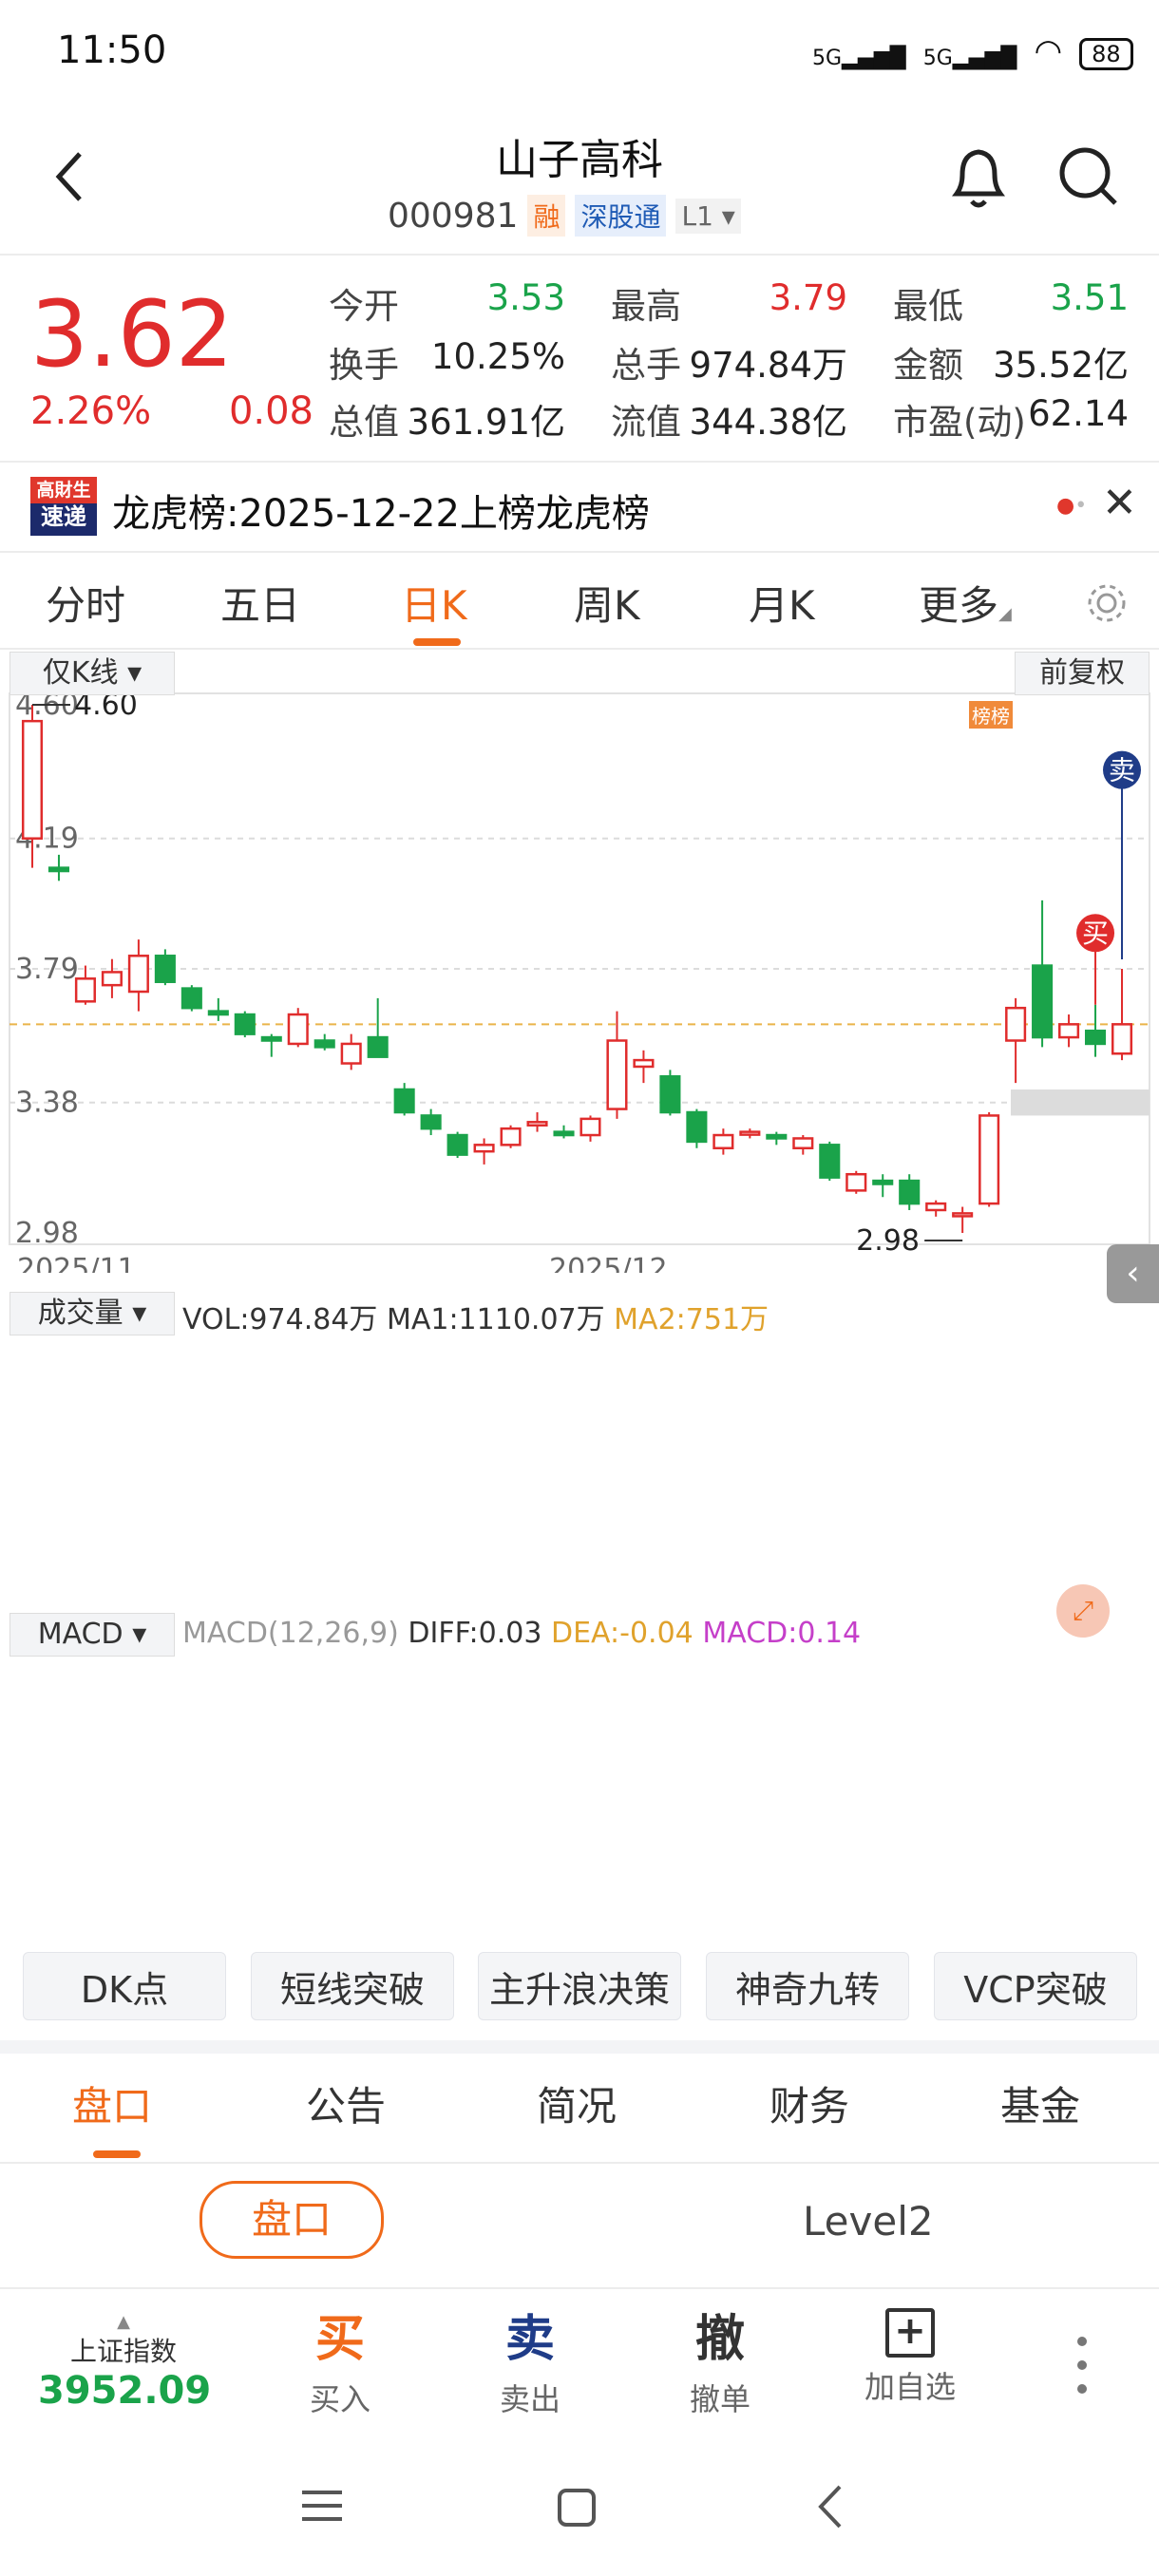  I want to click on close-icon: ✕, so click(1119, 503).